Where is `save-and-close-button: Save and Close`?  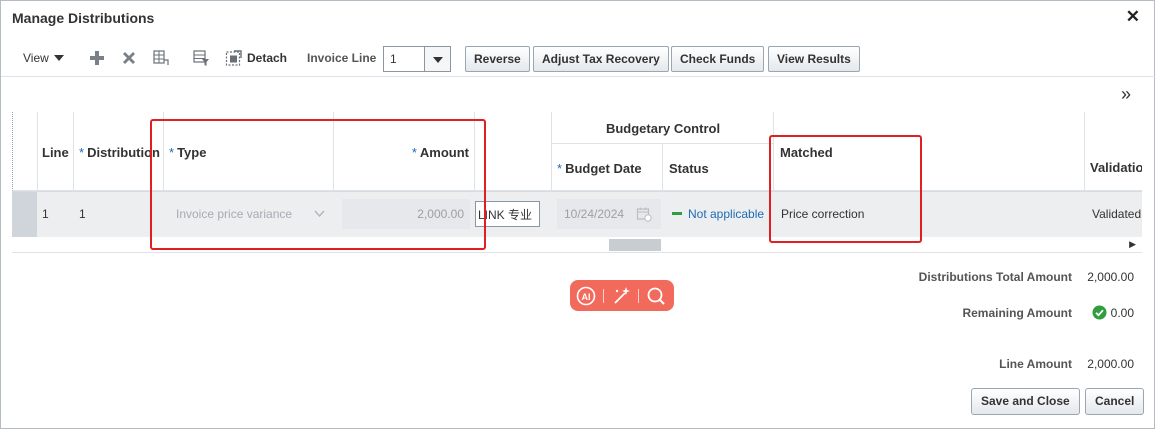
save-and-close-button: Save and Close is located at coordinates (1025, 401).